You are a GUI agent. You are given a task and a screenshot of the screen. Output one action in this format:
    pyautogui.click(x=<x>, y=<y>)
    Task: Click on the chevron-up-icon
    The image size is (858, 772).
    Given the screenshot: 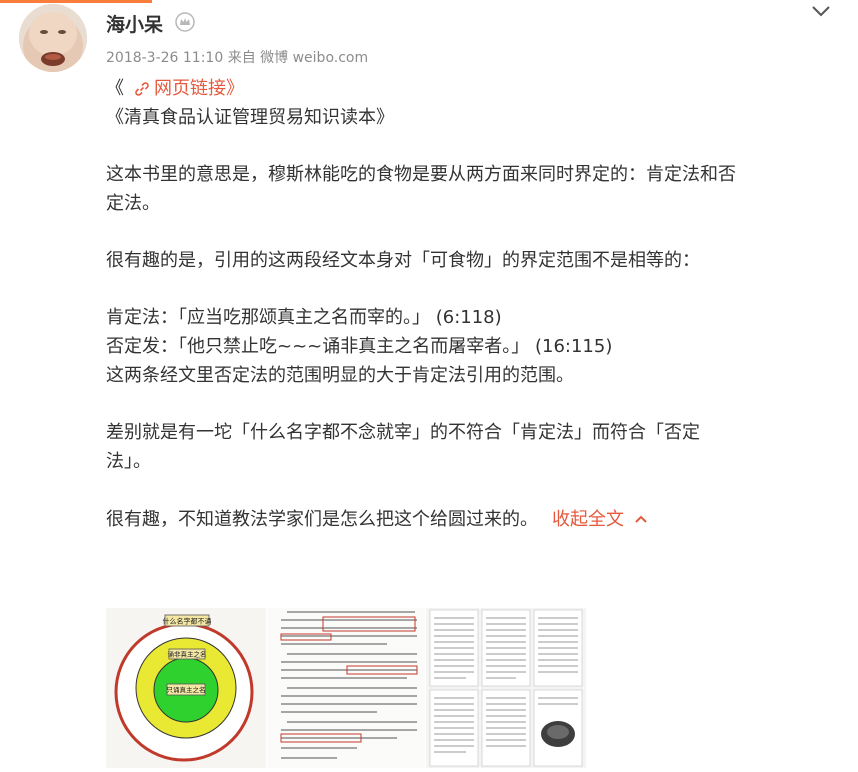 What is the action you would take?
    pyautogui.click(x=641, y=518)
    